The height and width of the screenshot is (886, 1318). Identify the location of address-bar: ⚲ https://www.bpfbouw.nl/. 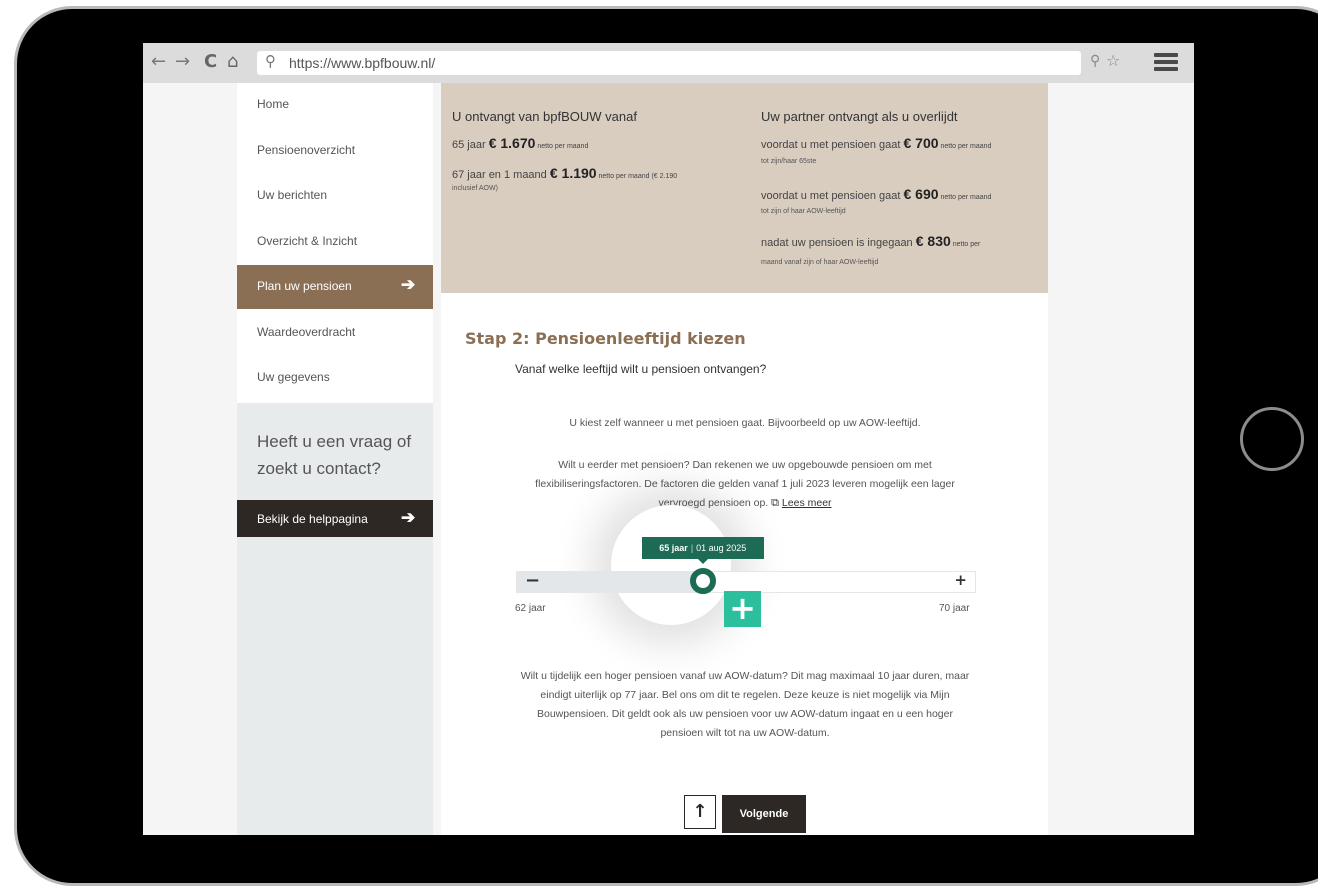
(669, 63).